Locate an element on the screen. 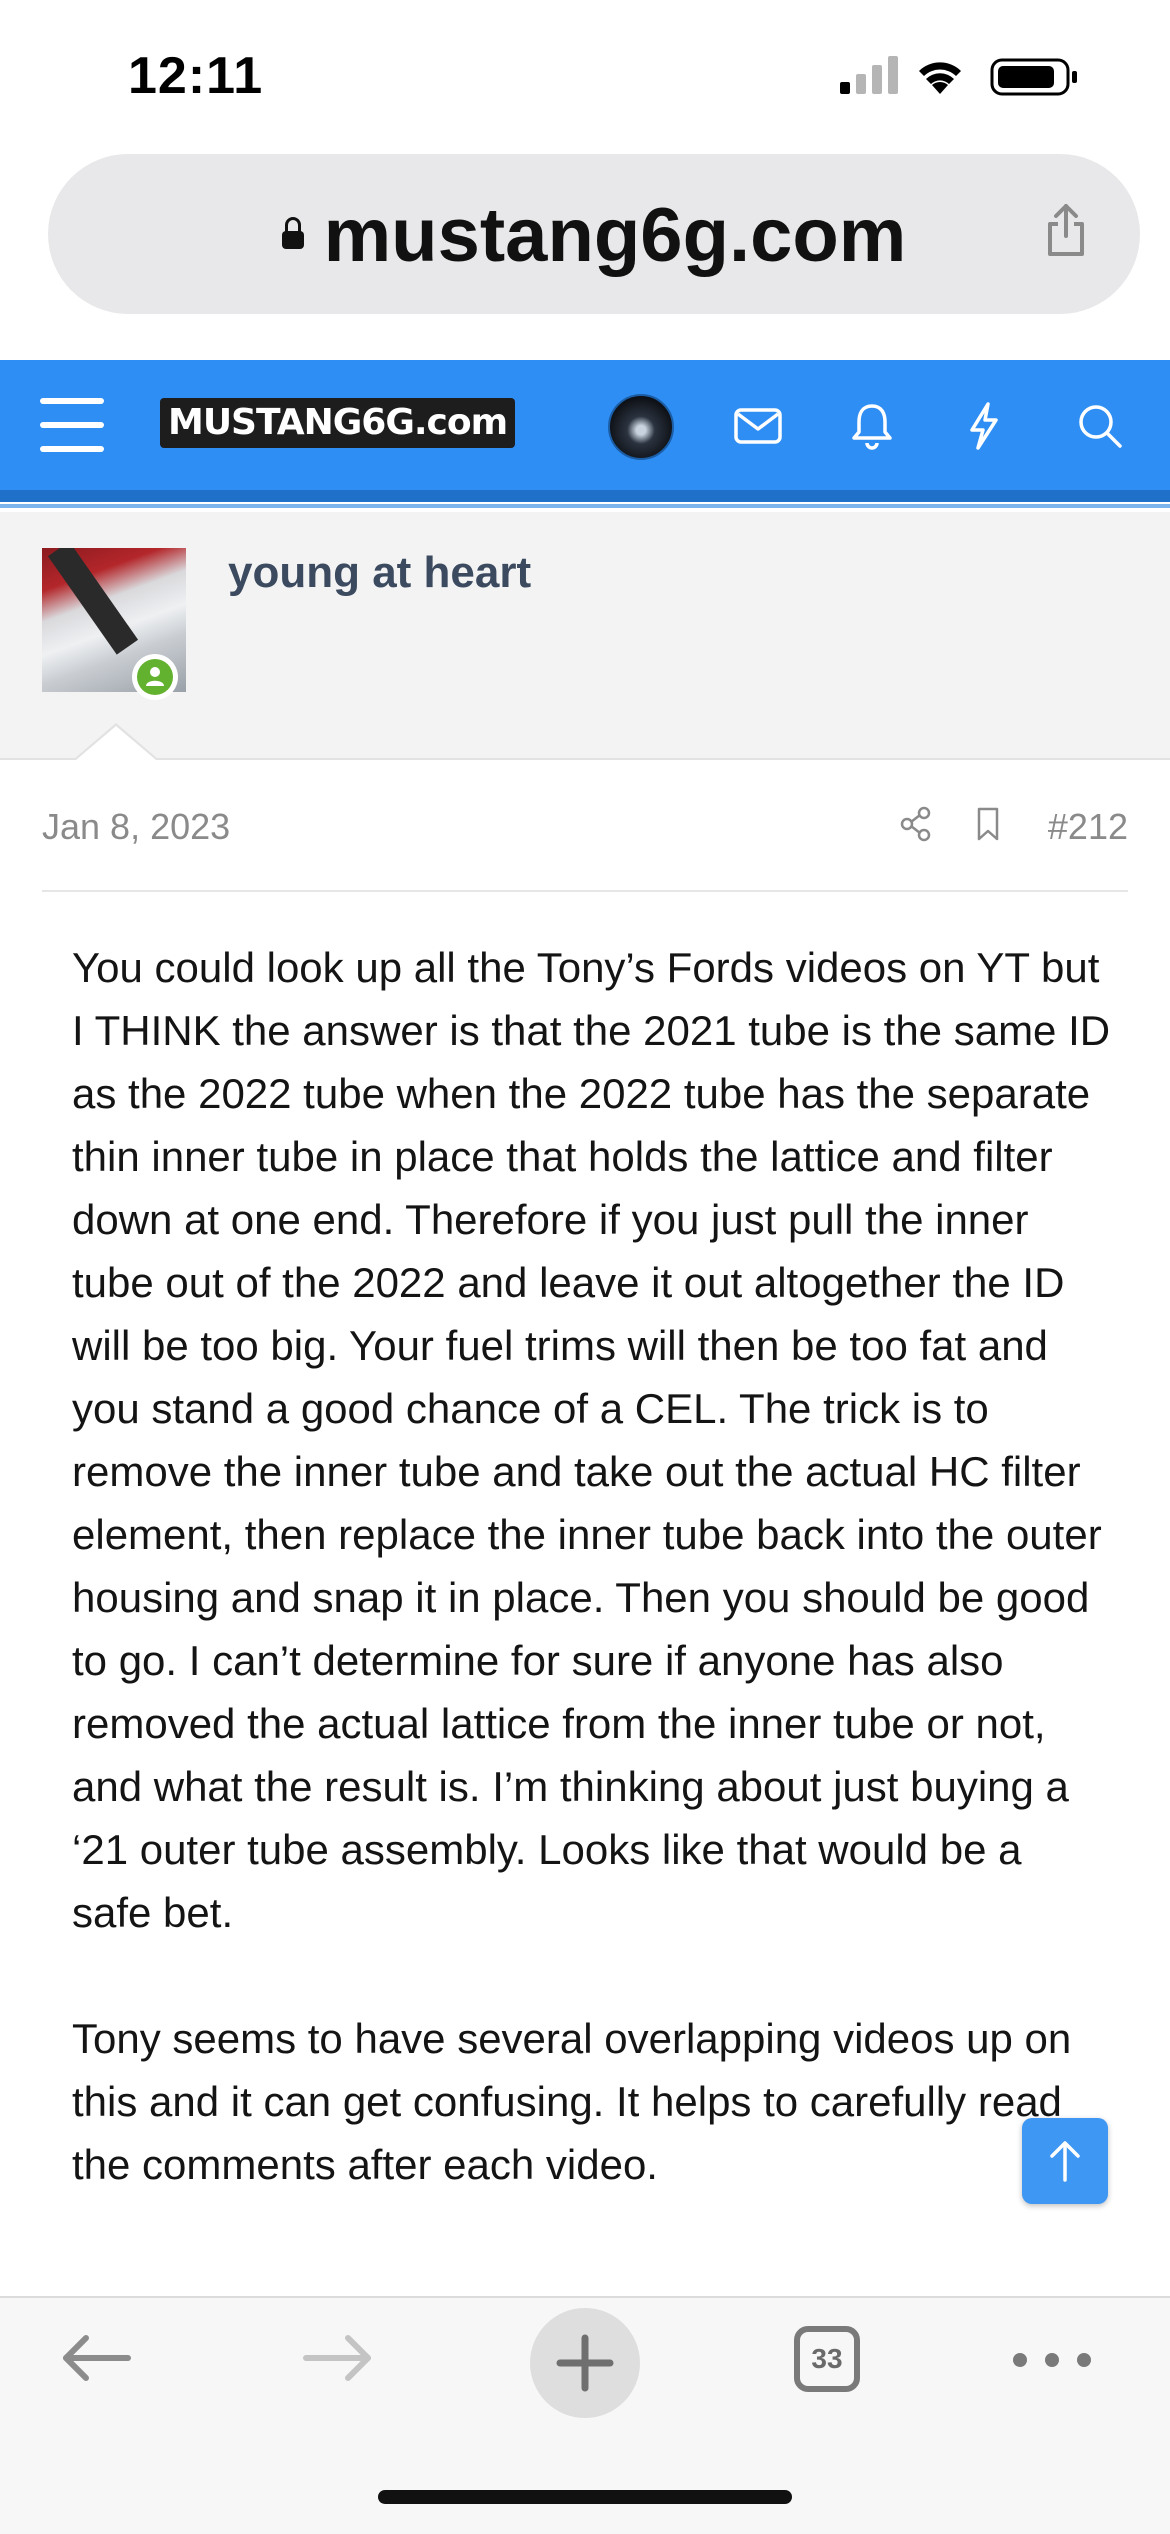 This screenshot has height=2534, width=1170. lock-icon is located at coordinates (292, 233).